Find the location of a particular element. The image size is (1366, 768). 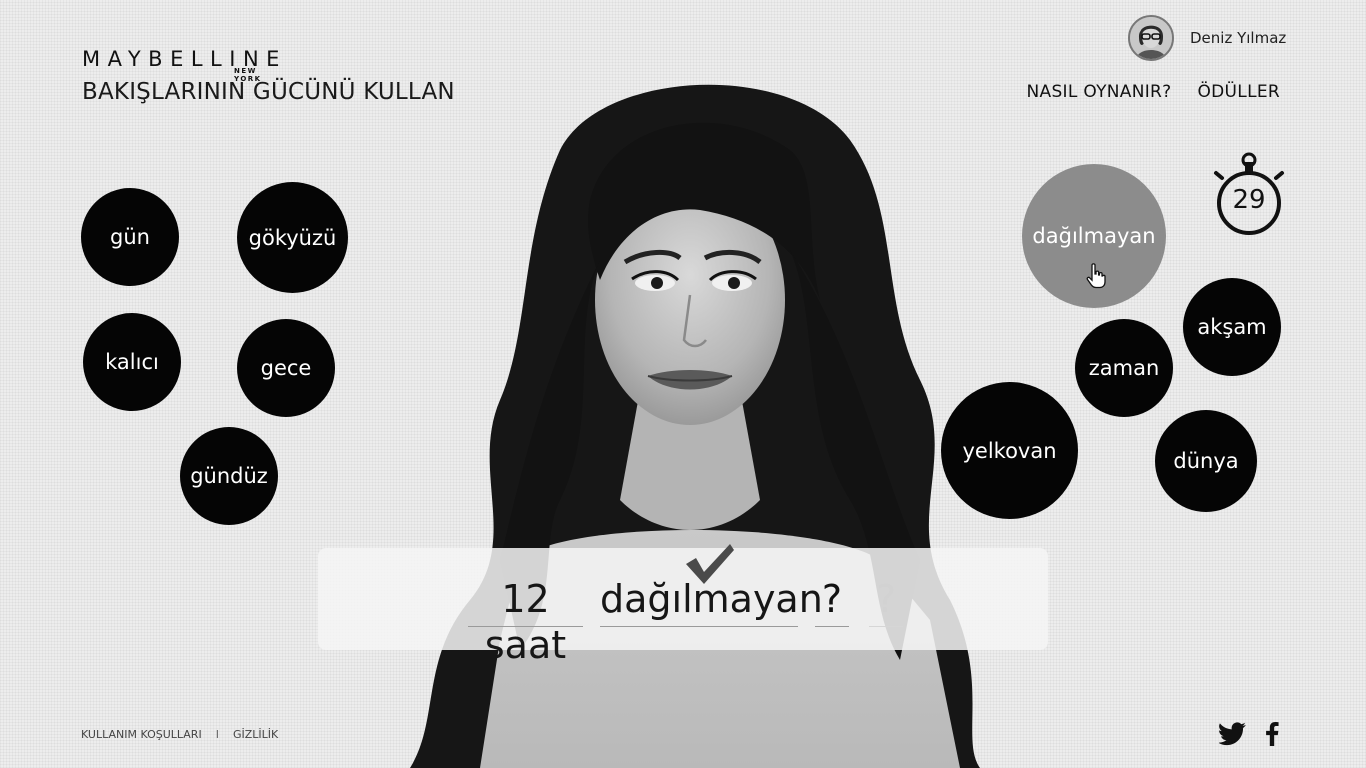

avatar is located at coordinates (1151, 38).